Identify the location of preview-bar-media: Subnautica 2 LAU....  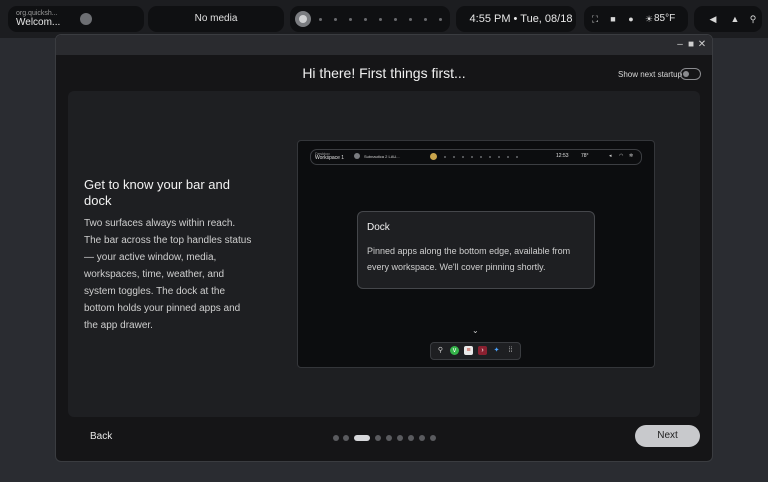
(382, 156).